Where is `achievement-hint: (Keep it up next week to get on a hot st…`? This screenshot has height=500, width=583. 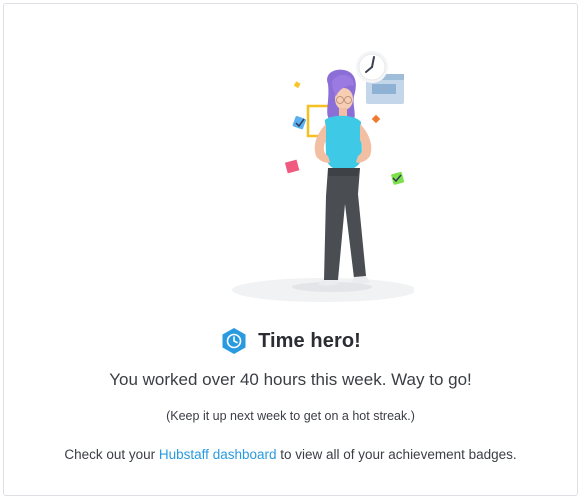 achievement-hint: (Keep it up next week to get on a hot st… is located at coordinates (290, 416).